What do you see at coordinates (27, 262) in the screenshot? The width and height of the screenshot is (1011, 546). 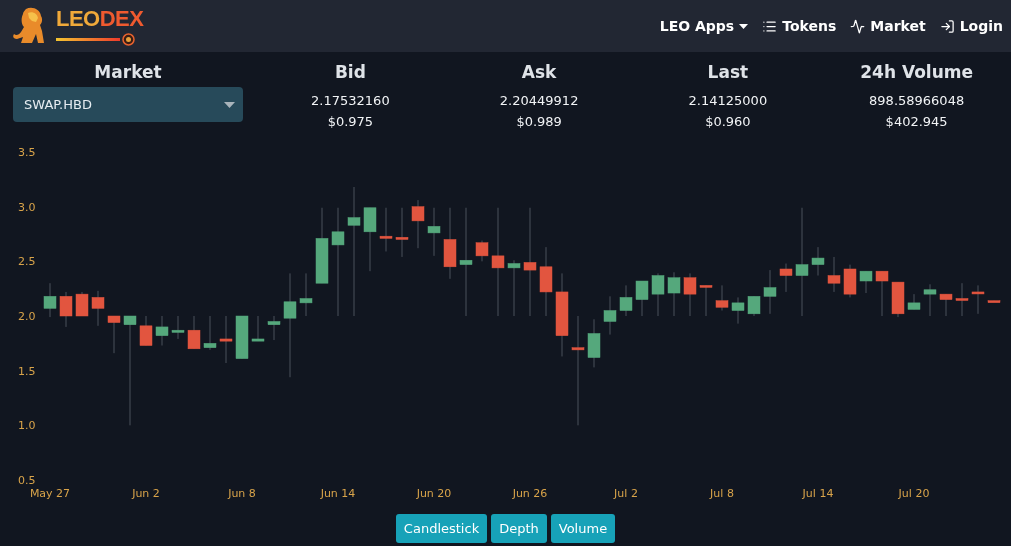 I see `axis-label: 2.5` at bounding box center [27, 262].